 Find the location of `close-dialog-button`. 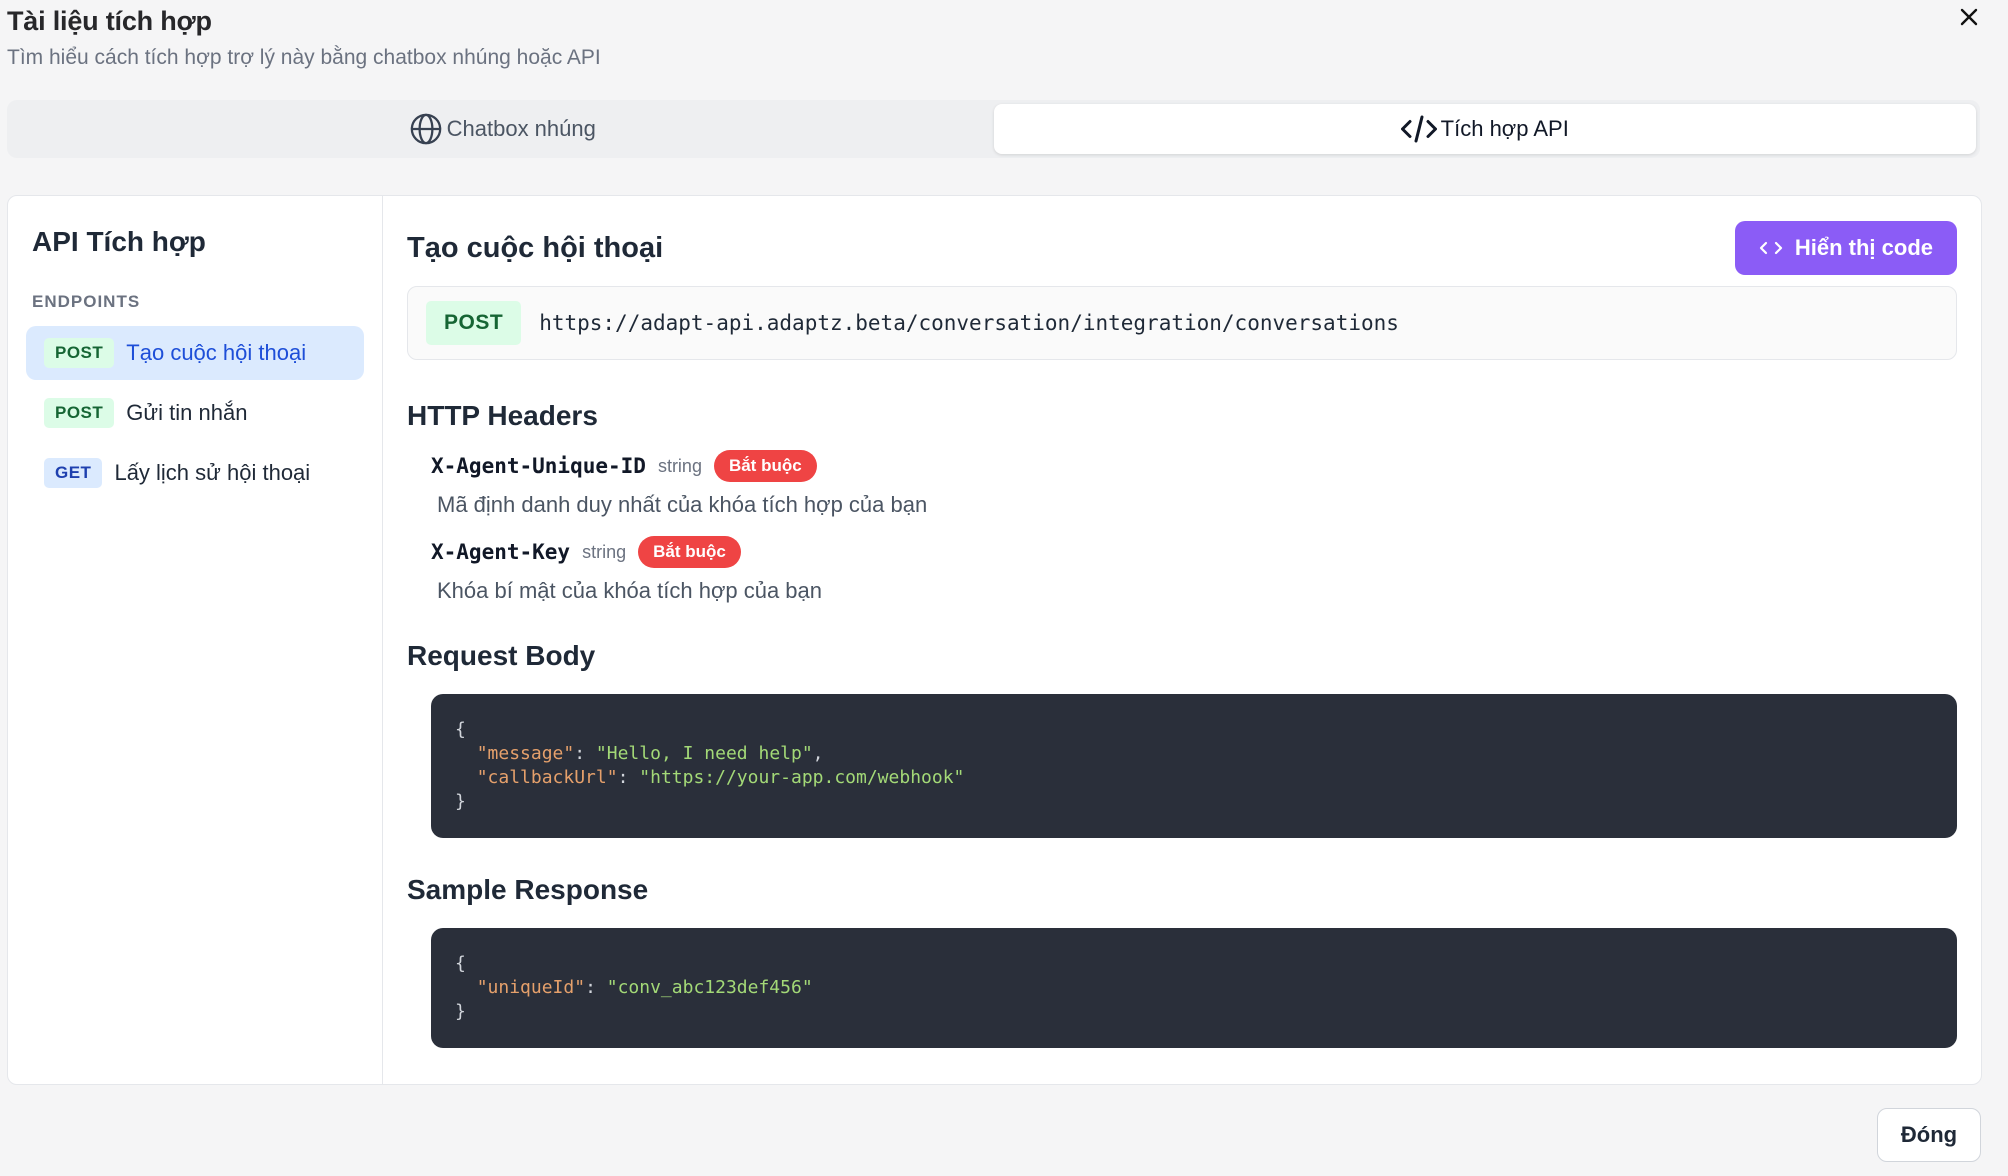

close-dialog-button is located at coordinates (1969, 17).